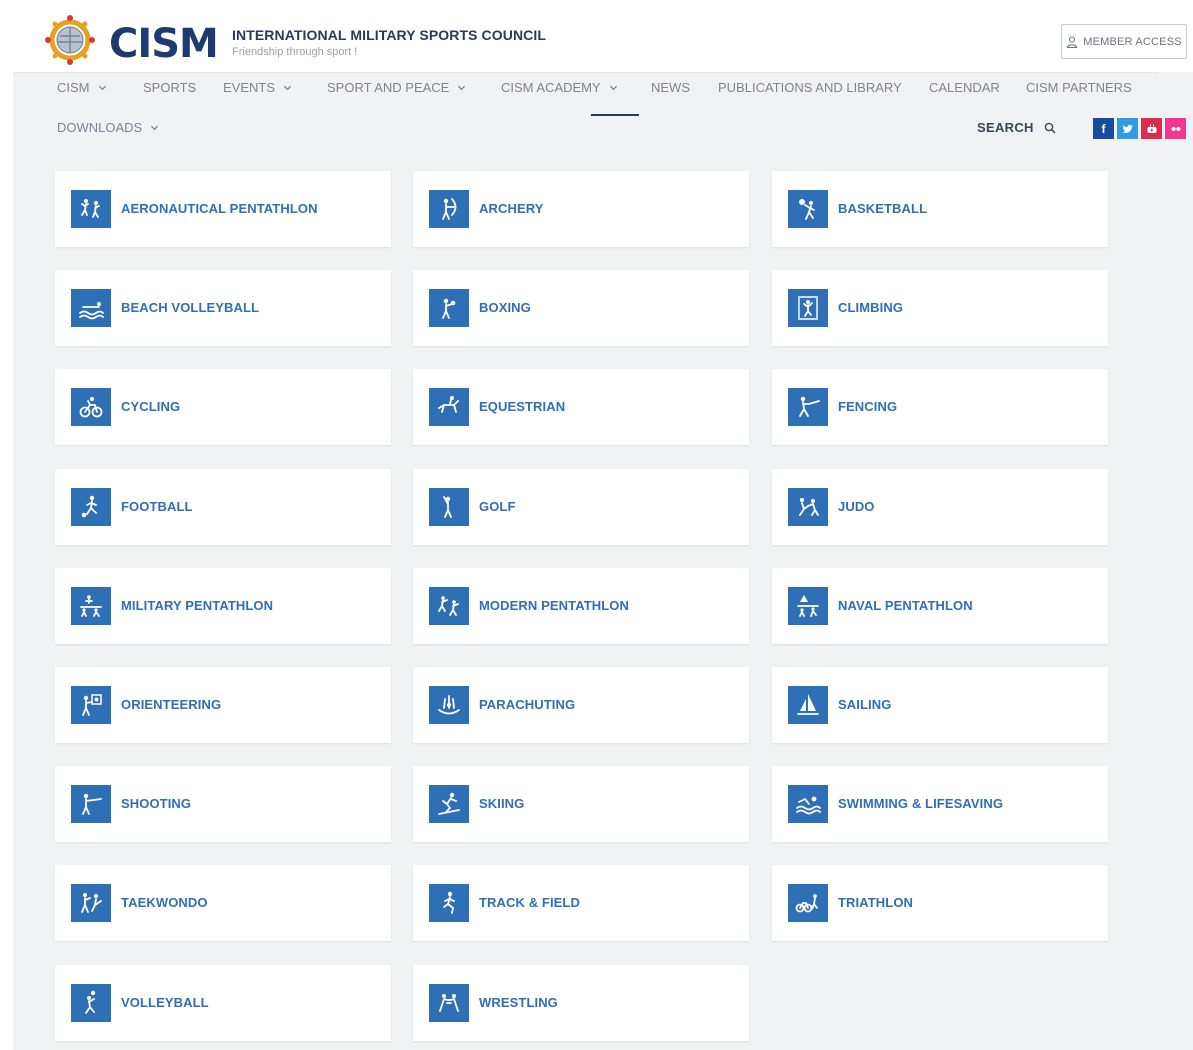 The height and width of the screenshot is (1050, 1193). What do you see at coordinates (615, 115) in the screenshot?
I see `nav-active-indicator` at bounding box center [615, 115].